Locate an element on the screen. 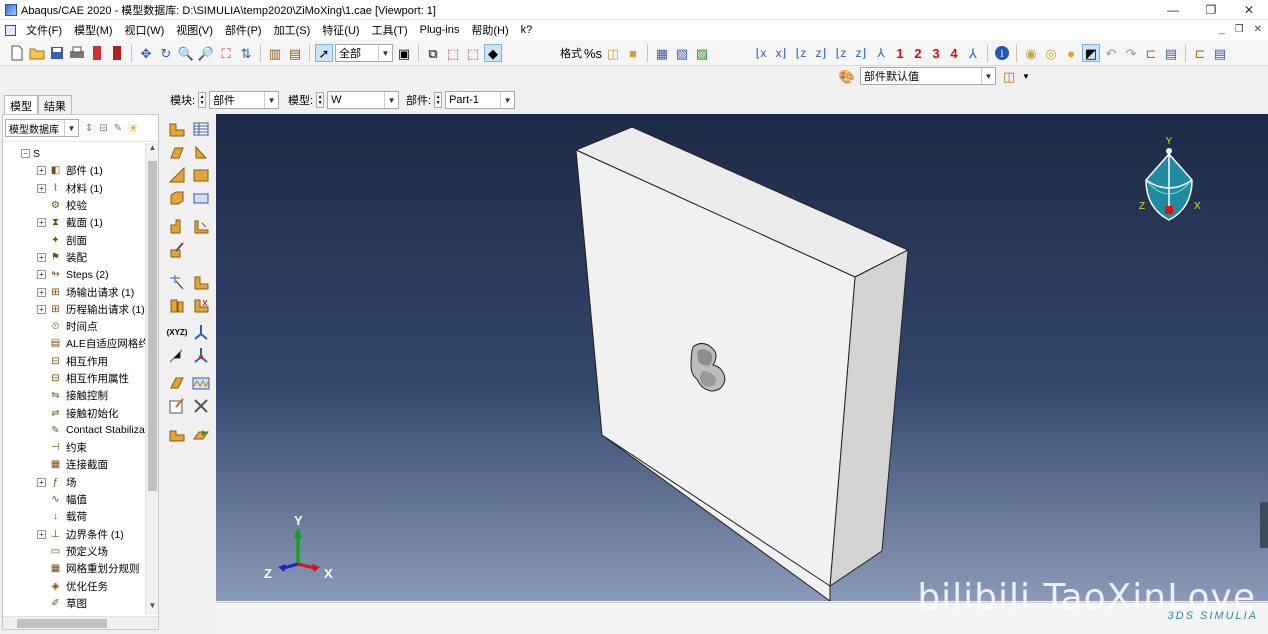 This screenshot has height=634, width=1268. geometry-select-icon: ◆ is located at coordinates (493, 53).